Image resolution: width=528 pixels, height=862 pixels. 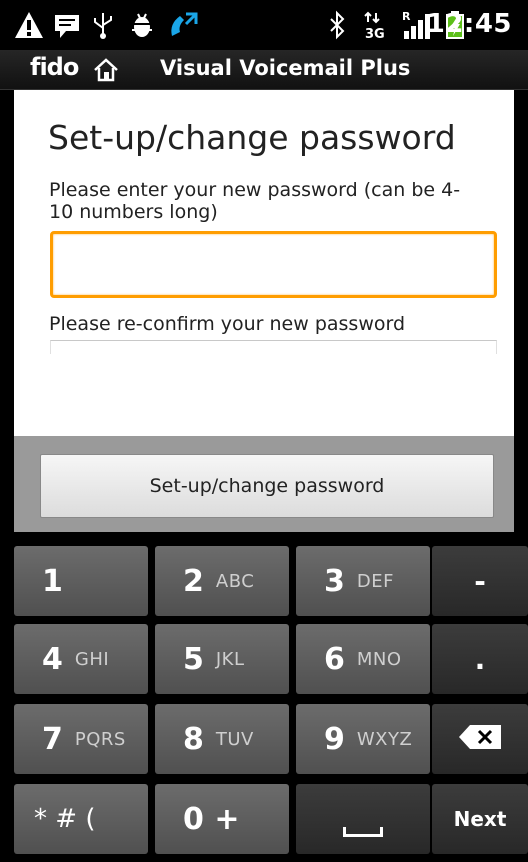 I want to click on key-digit: 3, so click(x=334, y=581).